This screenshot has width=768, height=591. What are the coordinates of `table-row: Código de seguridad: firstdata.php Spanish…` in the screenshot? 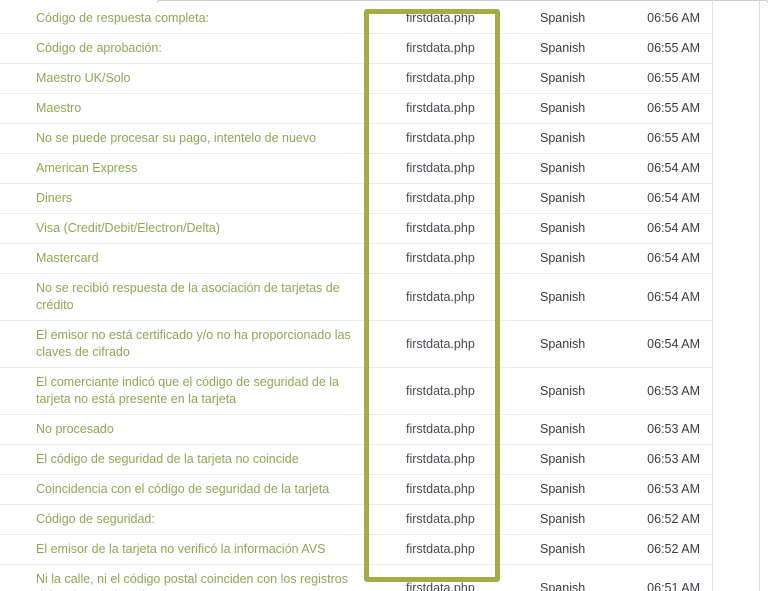 It's located at (356, 520).